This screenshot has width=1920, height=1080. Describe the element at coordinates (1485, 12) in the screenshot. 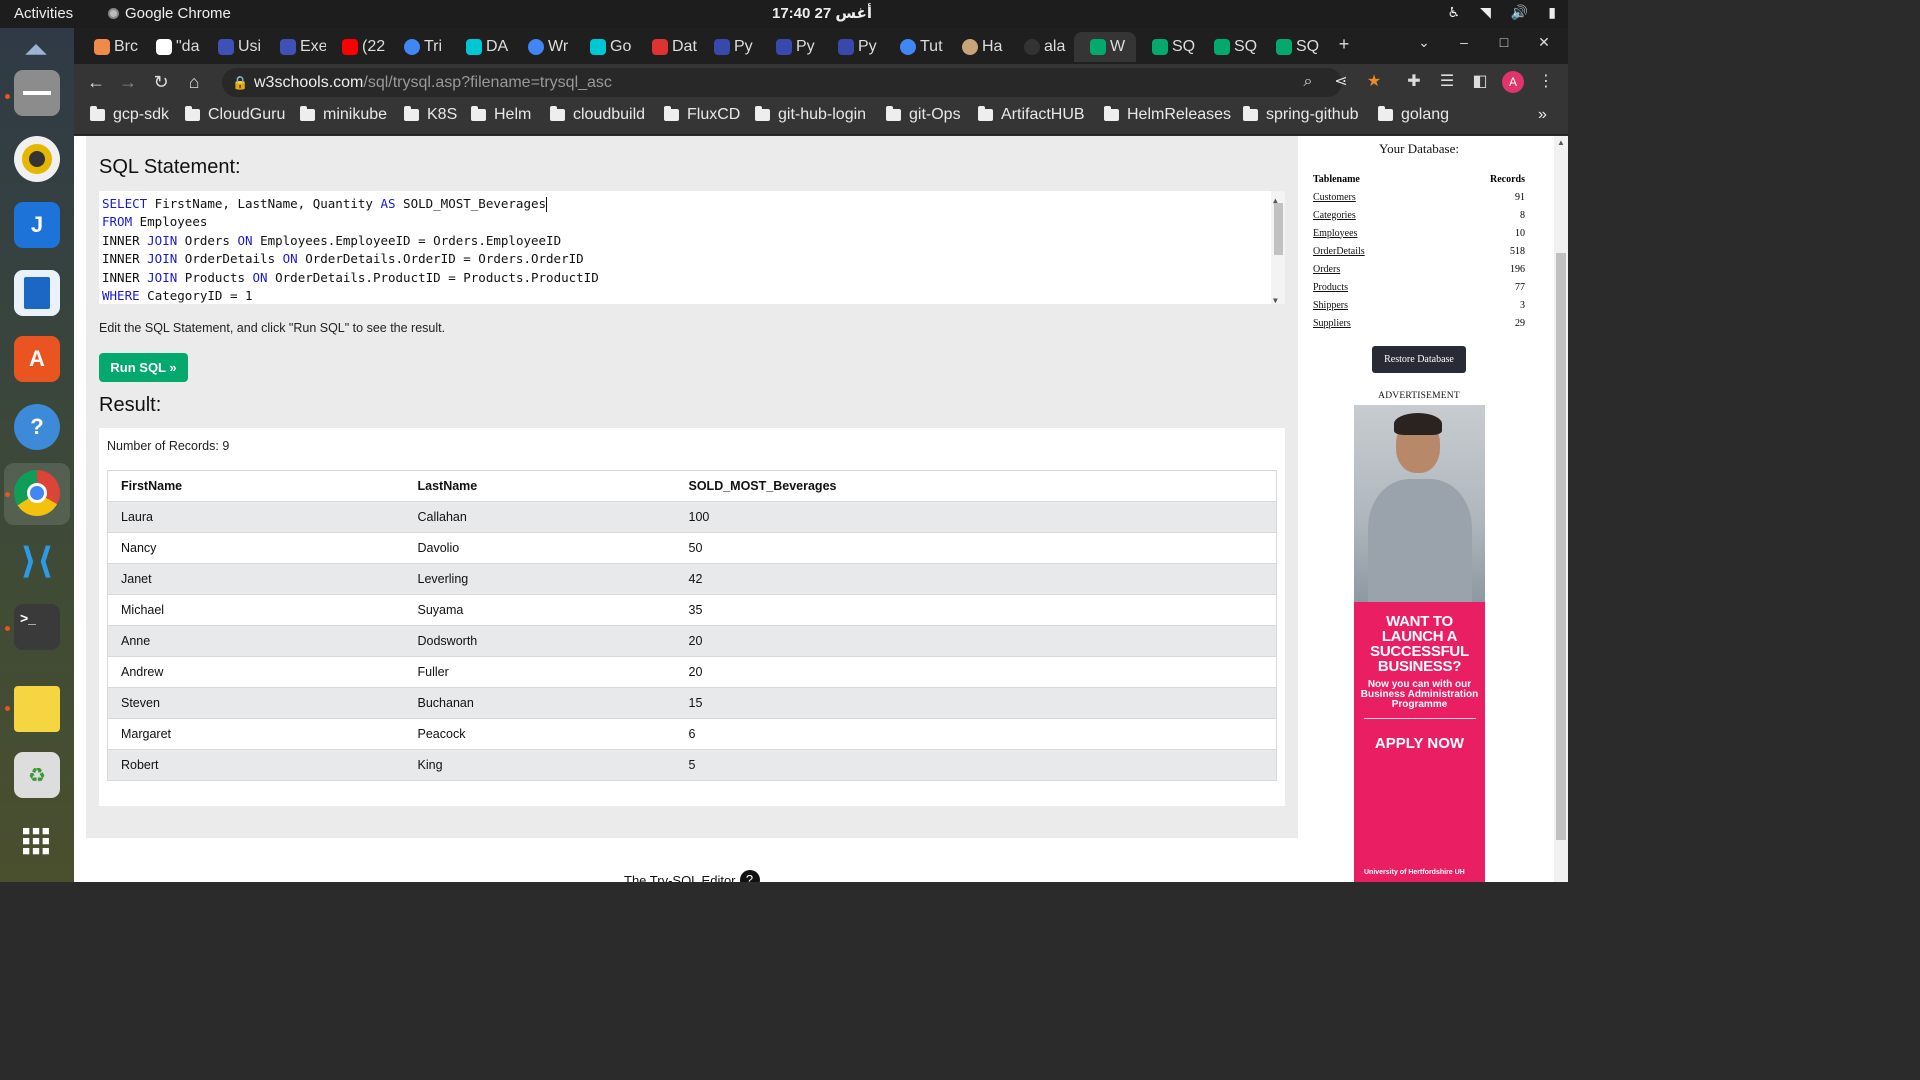

I see `wifi-icon: ◥` at that location.